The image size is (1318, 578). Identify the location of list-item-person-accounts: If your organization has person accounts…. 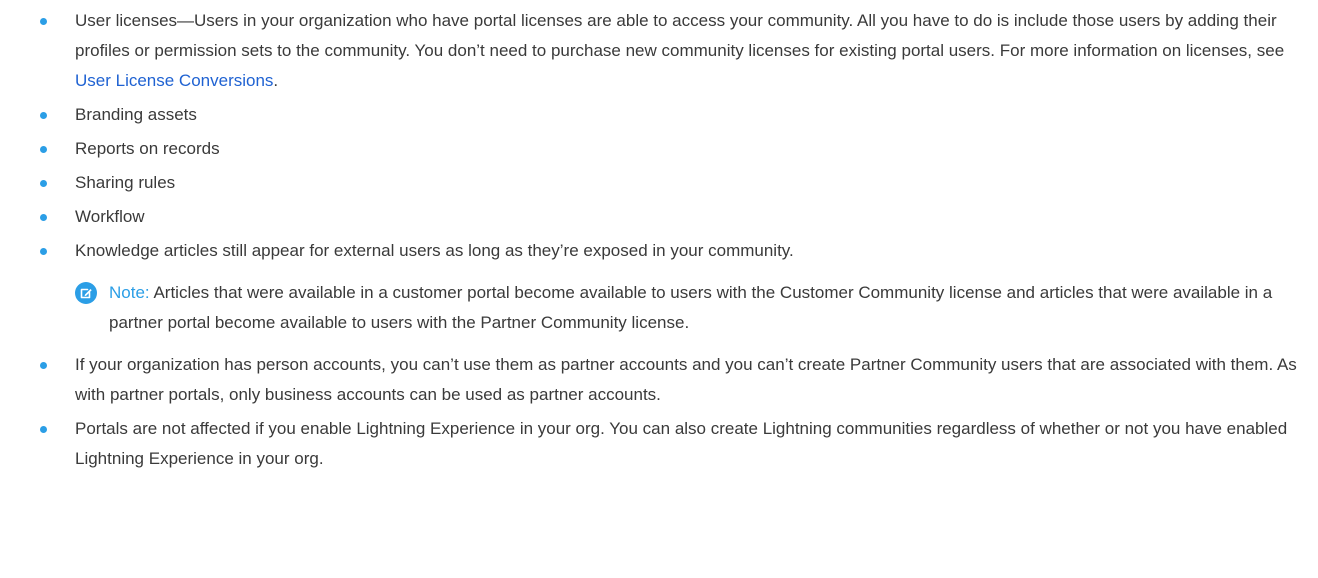
(669, 380).